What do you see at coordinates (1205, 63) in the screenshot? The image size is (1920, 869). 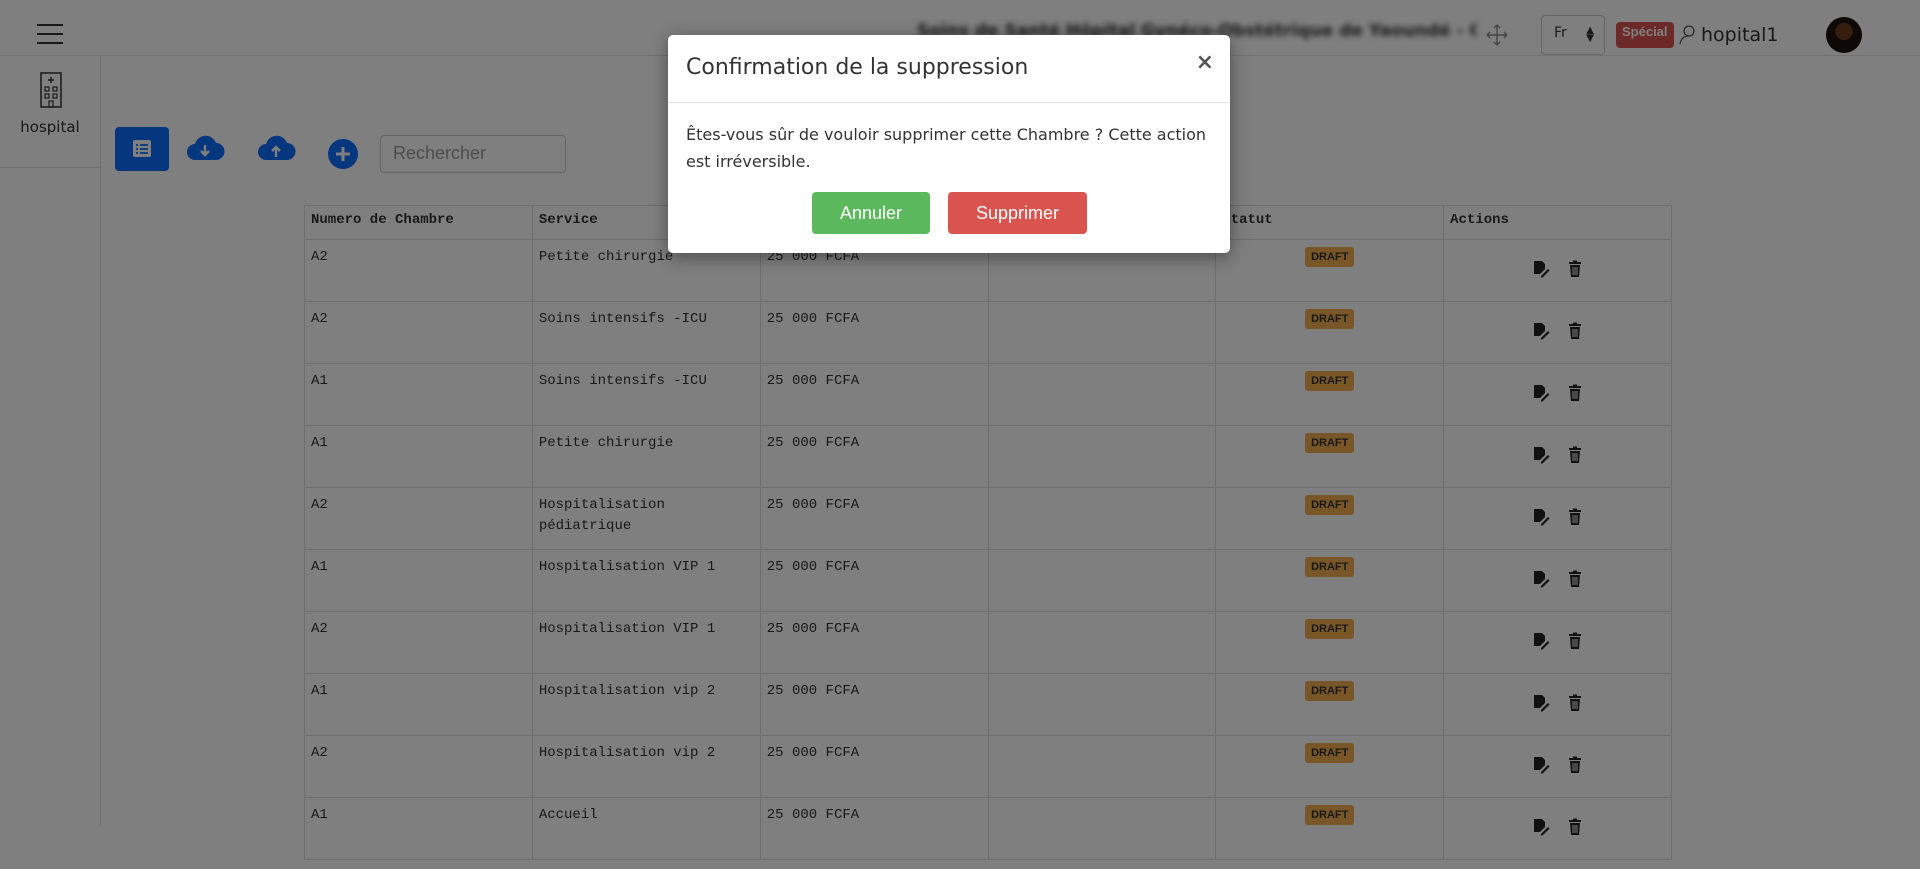 I see `close-icon: ×` at bounding box center [1205, 63].